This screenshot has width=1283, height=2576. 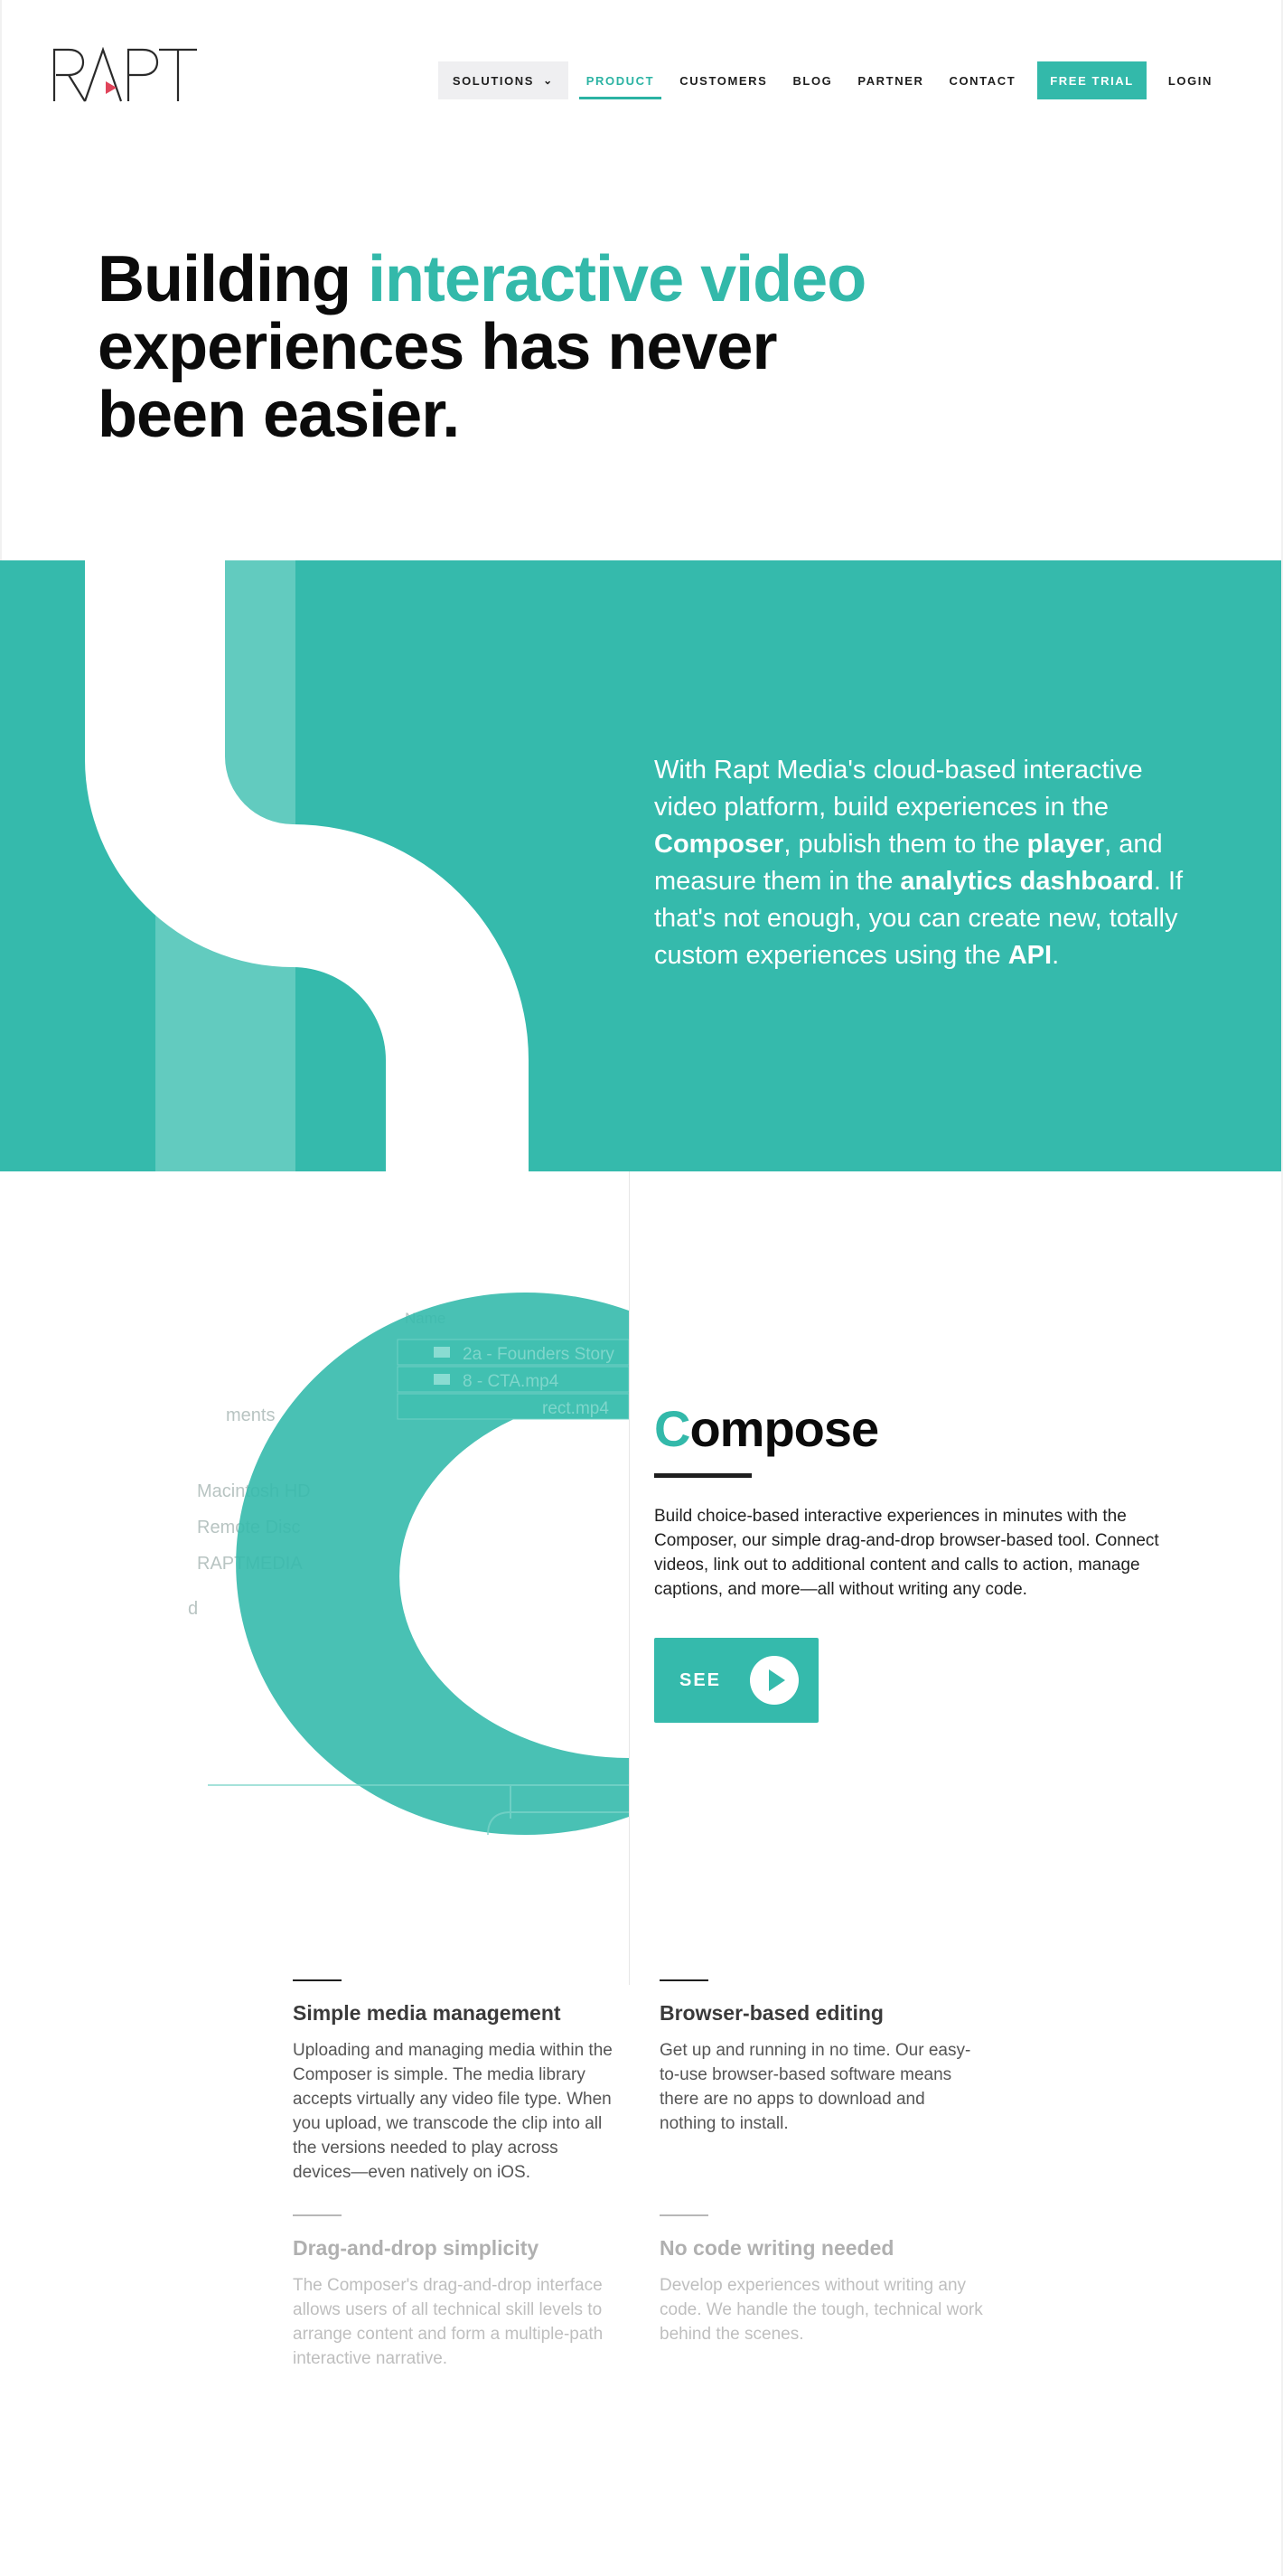 I want to click on rapt-logo, so click(x=125, y=75).